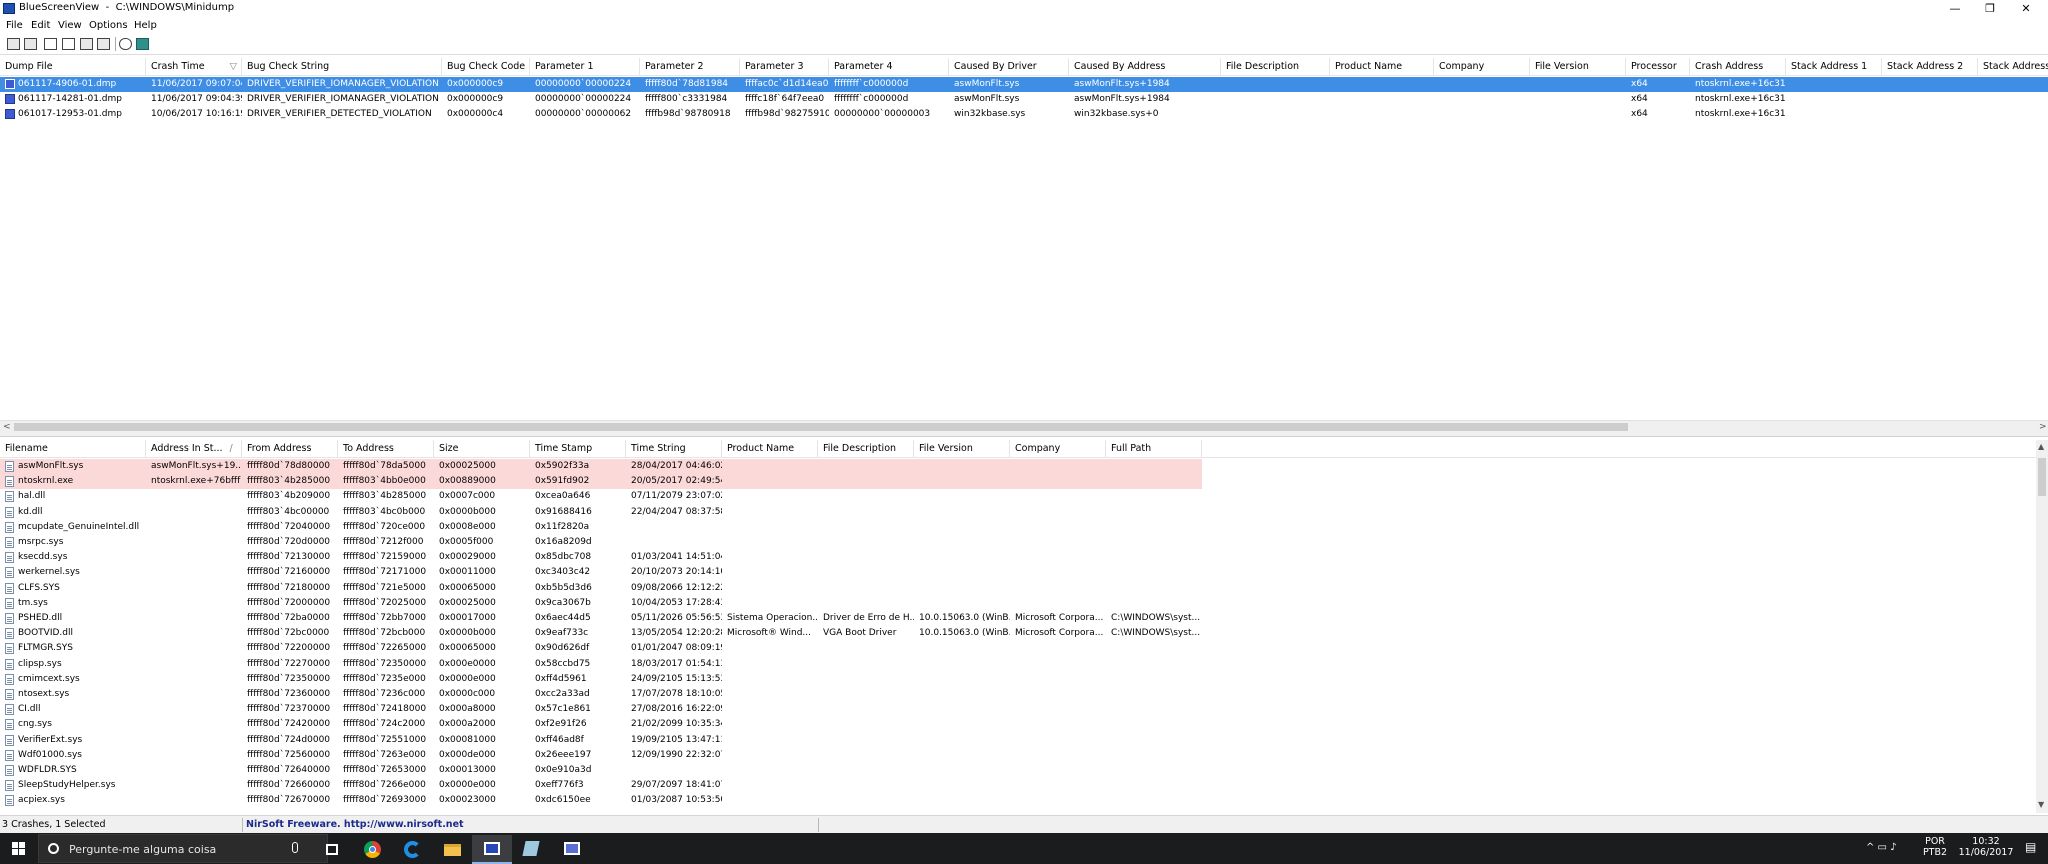 The height and width of the screenshot is (864, 2048). I want to click on file-version, so click(962, 466).